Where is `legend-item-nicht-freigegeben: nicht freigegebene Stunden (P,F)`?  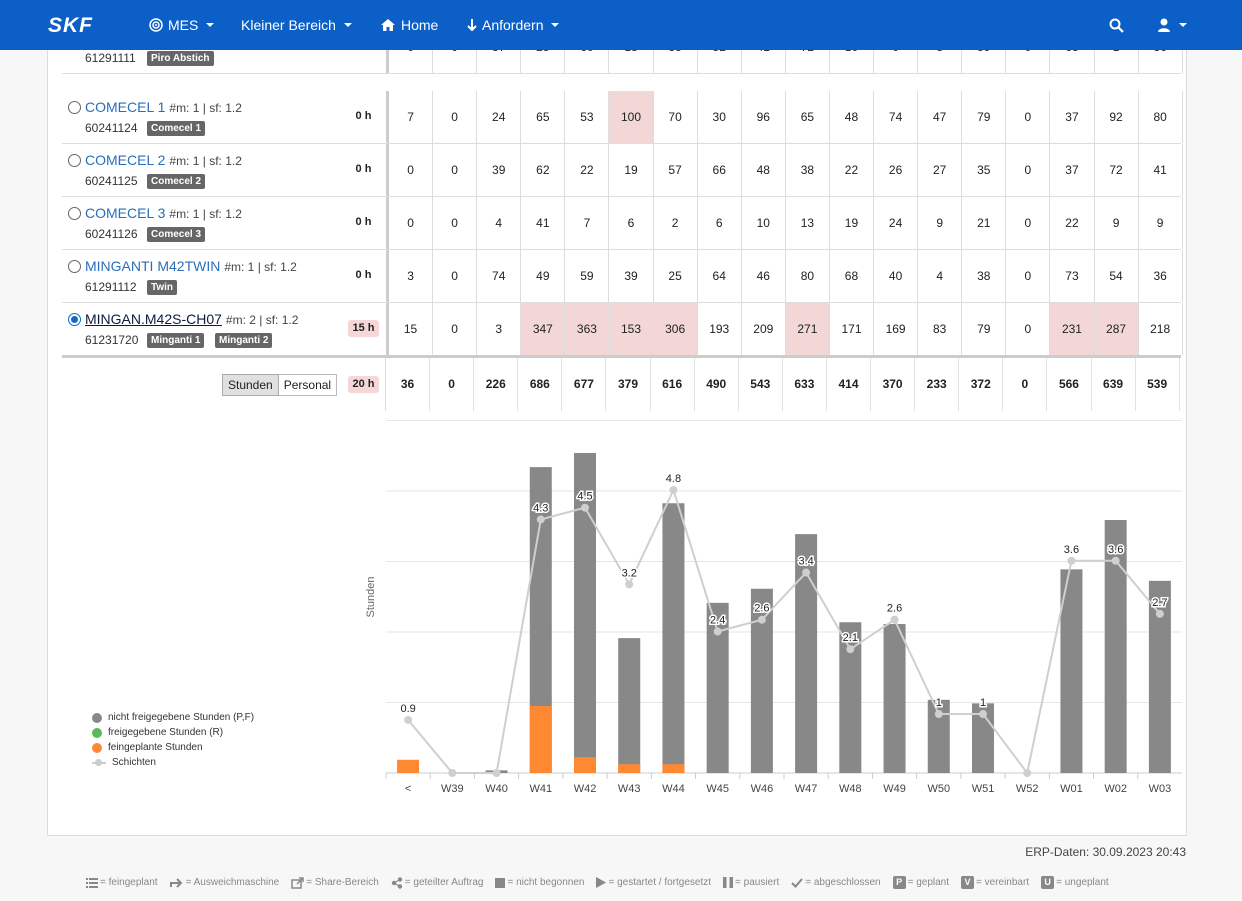 legend-item-nicht-freigegeben: nicht freigegebene Stunden (P,F) is located at coordinates (173, 717).